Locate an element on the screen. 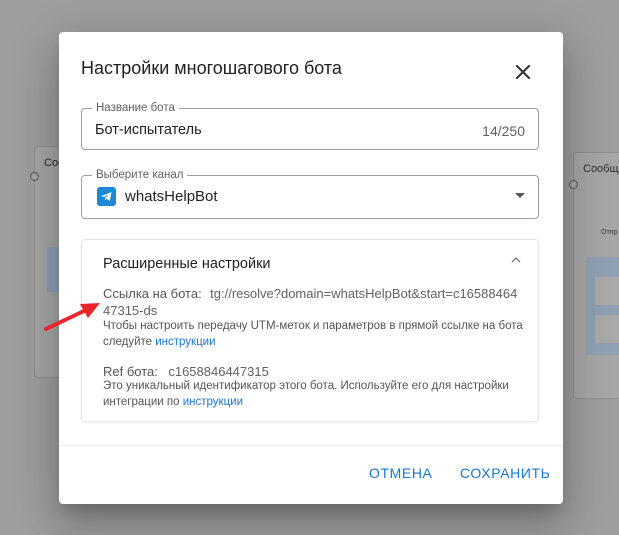 The height and width of the screenshot is (535, 619). cancel-button: Отмена is located at coordinates (401, 473).